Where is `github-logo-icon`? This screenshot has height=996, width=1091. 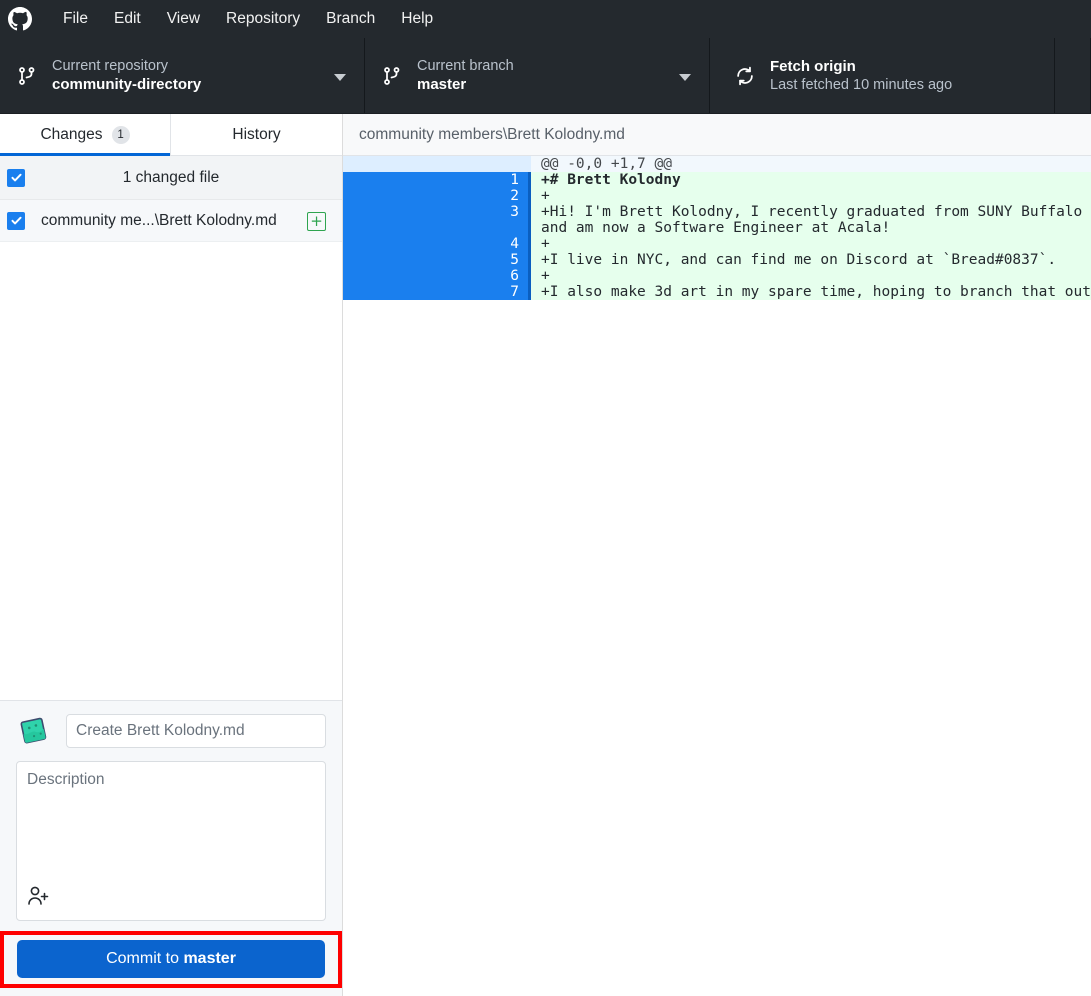
github-logo-icon is located at coordinates (20, 19).